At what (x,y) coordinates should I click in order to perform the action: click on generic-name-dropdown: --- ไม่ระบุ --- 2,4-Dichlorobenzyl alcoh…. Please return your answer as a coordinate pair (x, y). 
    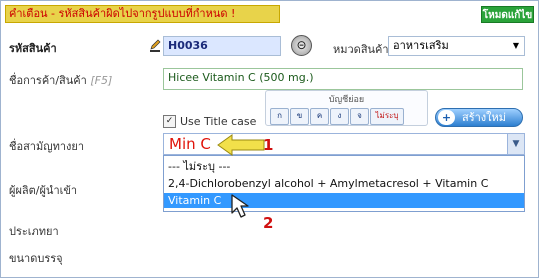
    Looking at the image, I should click on (344, 183).